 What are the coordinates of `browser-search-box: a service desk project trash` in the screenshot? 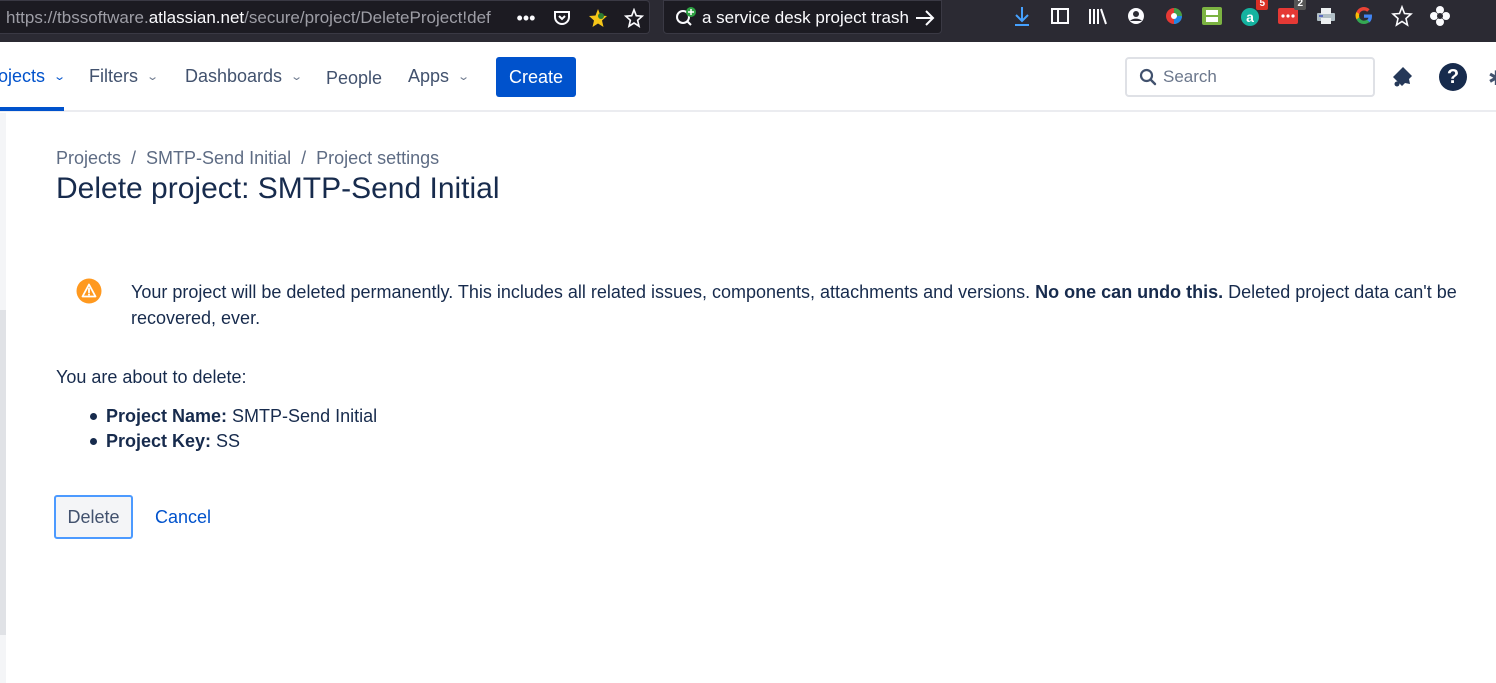 It's located at (802, 17).